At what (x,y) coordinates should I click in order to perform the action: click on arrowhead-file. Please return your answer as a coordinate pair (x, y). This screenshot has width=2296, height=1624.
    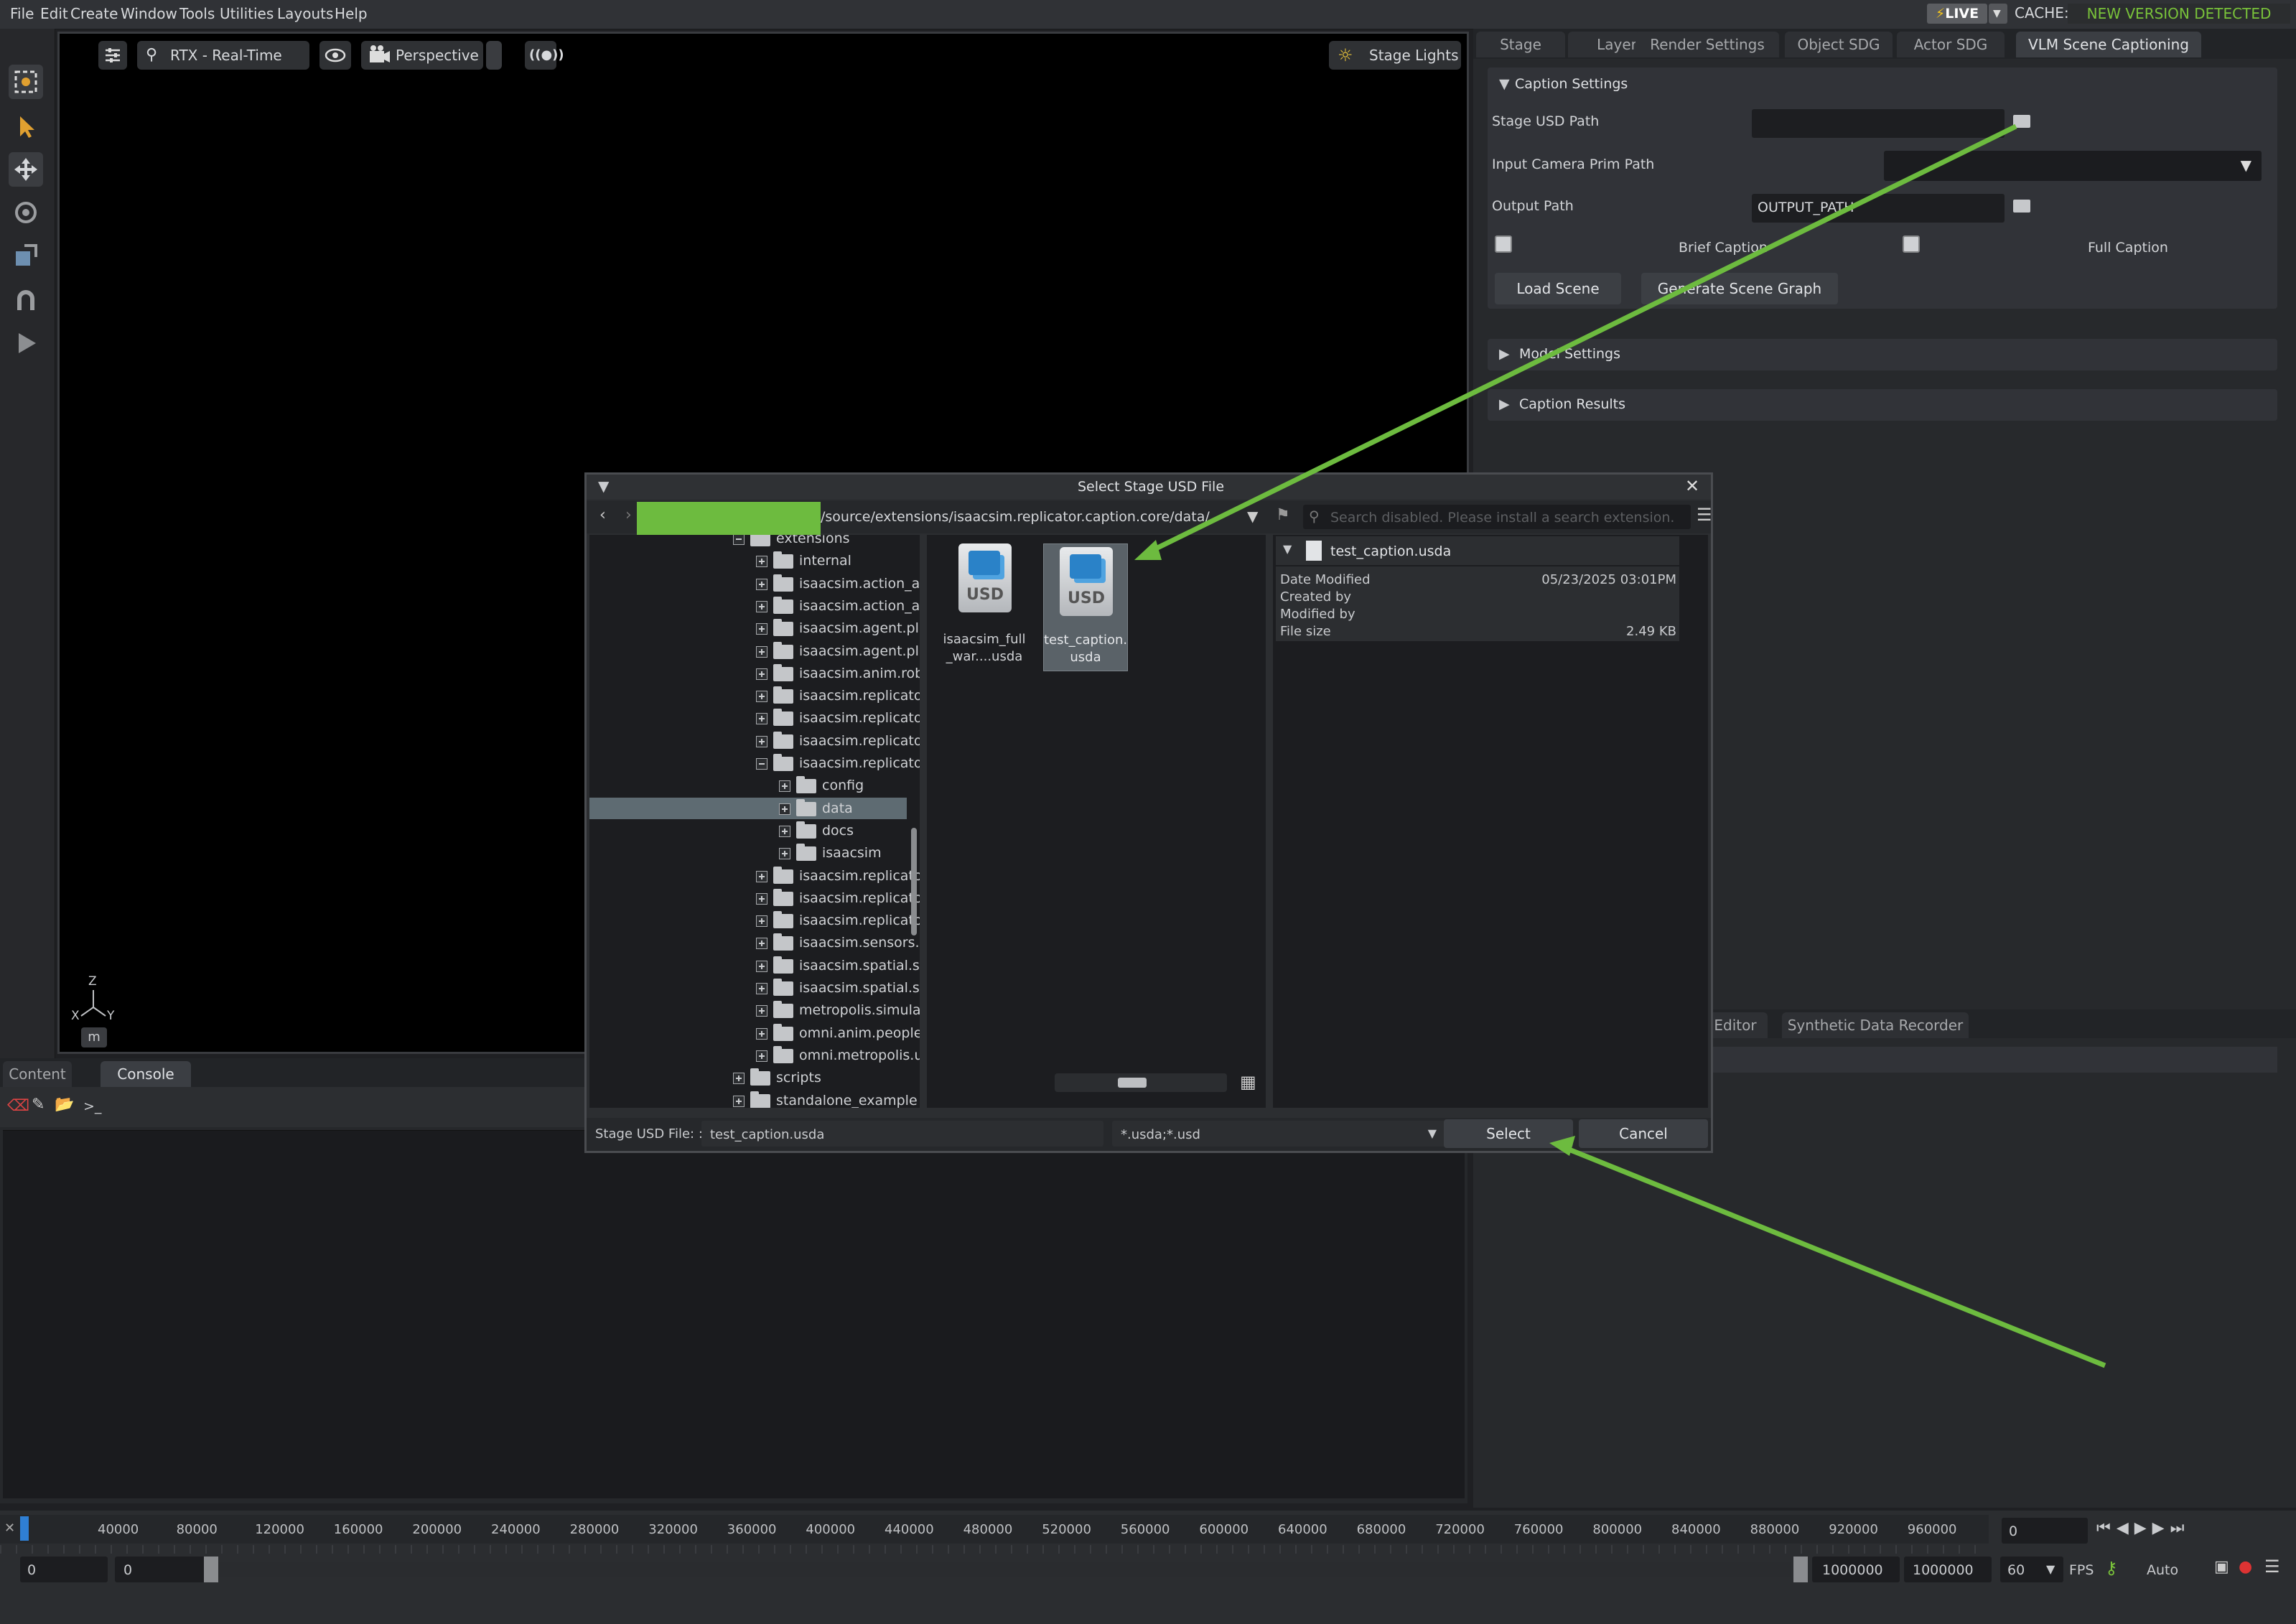
    Looking at the image, I should click on (1148, 550).